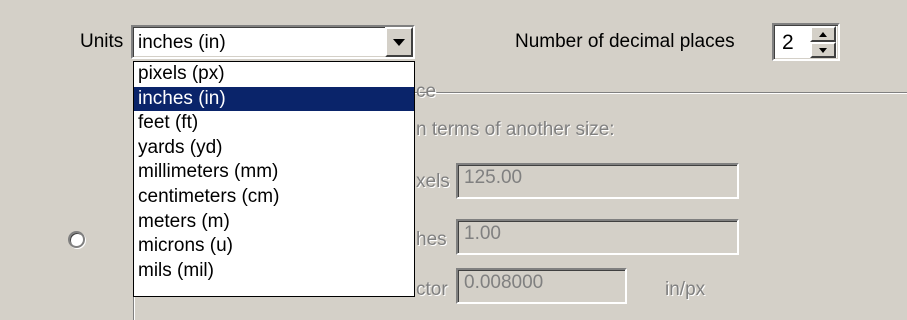  What do you see at coordinates (274, 222) in the screenshot?
I see `units-option-meters: meters (m)` at bounding box center [274, 222].